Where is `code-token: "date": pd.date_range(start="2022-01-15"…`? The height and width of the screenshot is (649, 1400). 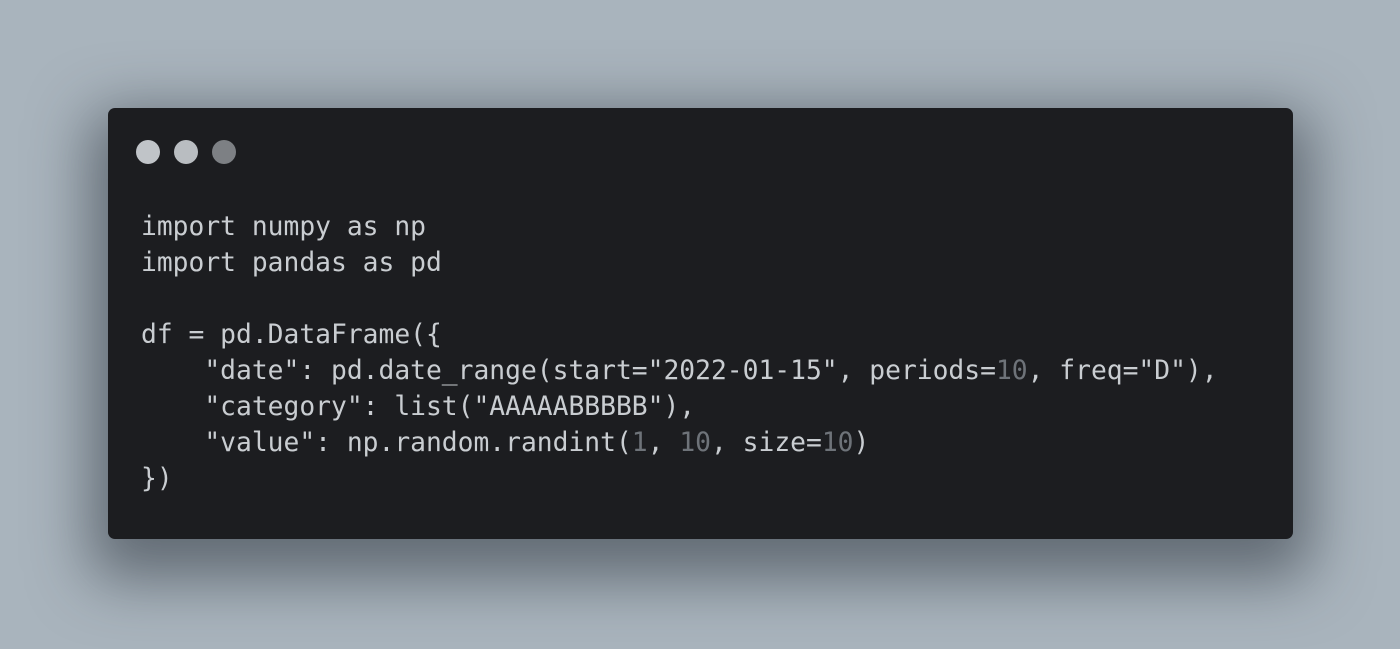 code-token: "date": pd.date_range(start="2022-01-15"… is located at coordinates (568, 371).